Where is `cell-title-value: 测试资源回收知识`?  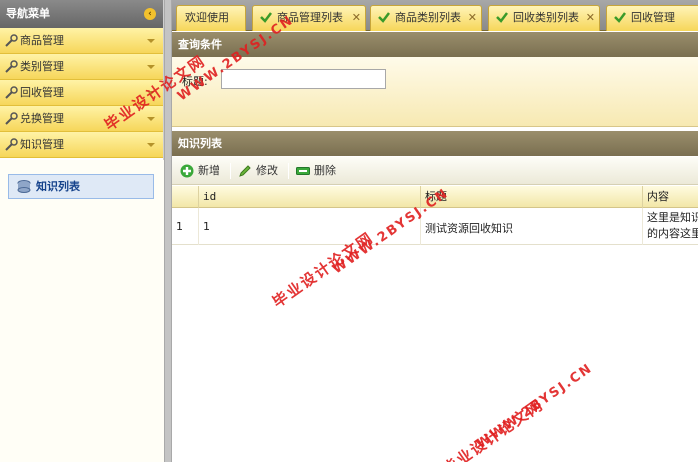 cell-title-value: 测试资源回收知识 is located at coordinates (469, 228).